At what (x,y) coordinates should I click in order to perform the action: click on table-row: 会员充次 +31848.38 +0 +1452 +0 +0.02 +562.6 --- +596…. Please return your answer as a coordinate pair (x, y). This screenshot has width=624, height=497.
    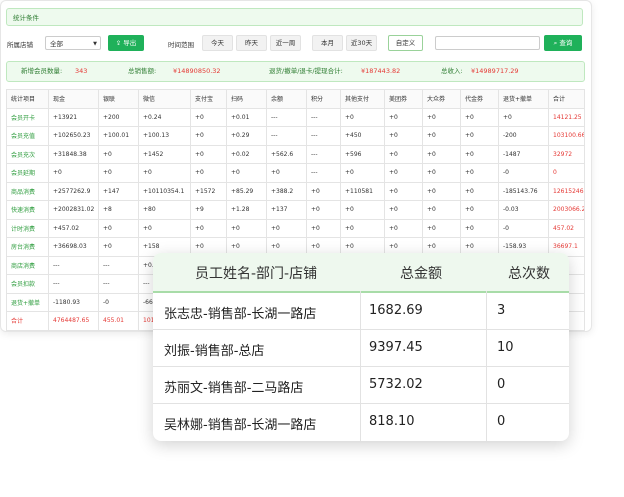
    Looking at the image, I should click on (295, 154).